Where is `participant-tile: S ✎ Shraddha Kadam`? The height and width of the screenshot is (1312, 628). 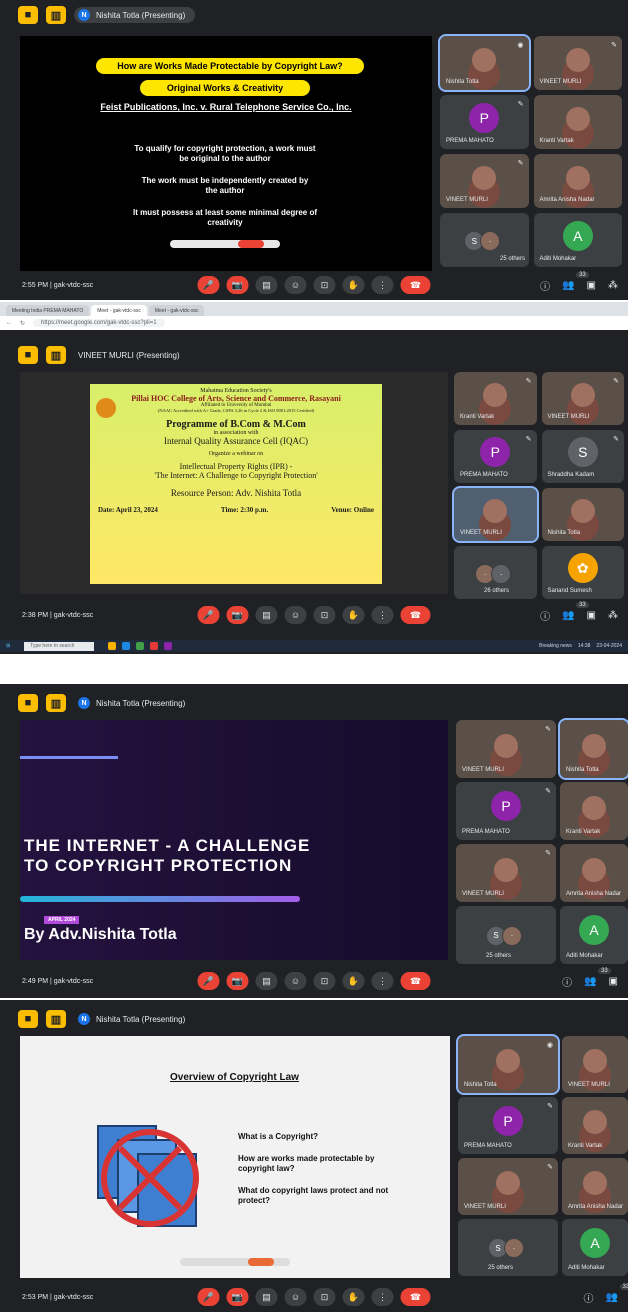
participant-tile: S ✎ Shraddha Kadam is located at coordinates (582, 456).